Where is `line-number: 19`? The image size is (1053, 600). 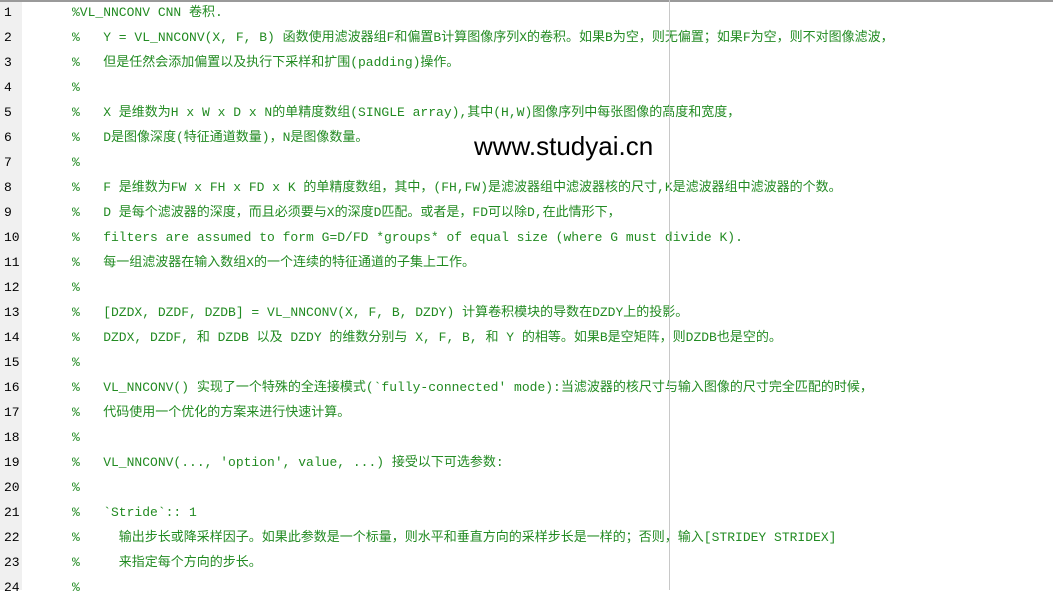 line-number: 19 is located at coordinates (12, 462).